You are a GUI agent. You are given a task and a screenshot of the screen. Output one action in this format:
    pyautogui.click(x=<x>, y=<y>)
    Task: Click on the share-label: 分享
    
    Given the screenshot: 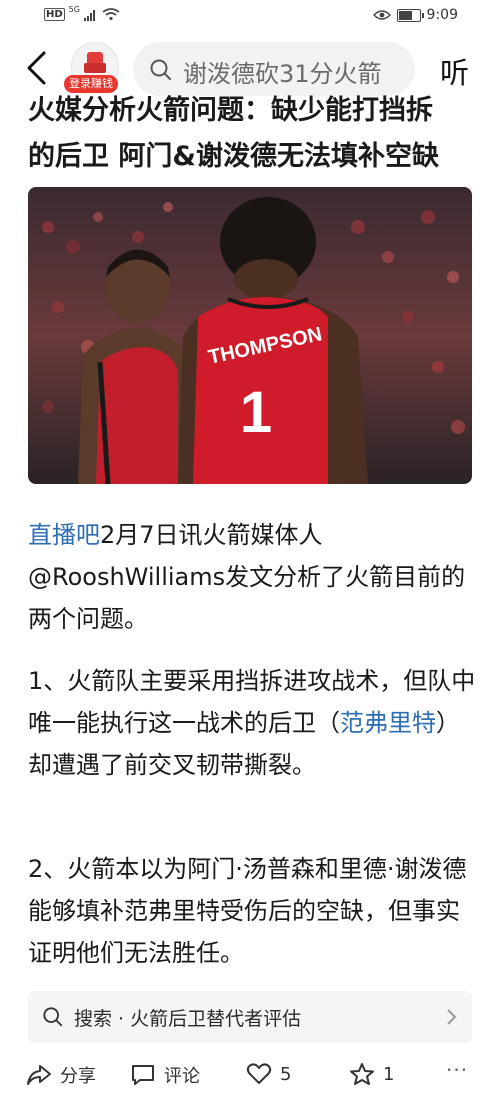 What is the action you would take?
    pyautogui.click(x=78, y=1076)
    